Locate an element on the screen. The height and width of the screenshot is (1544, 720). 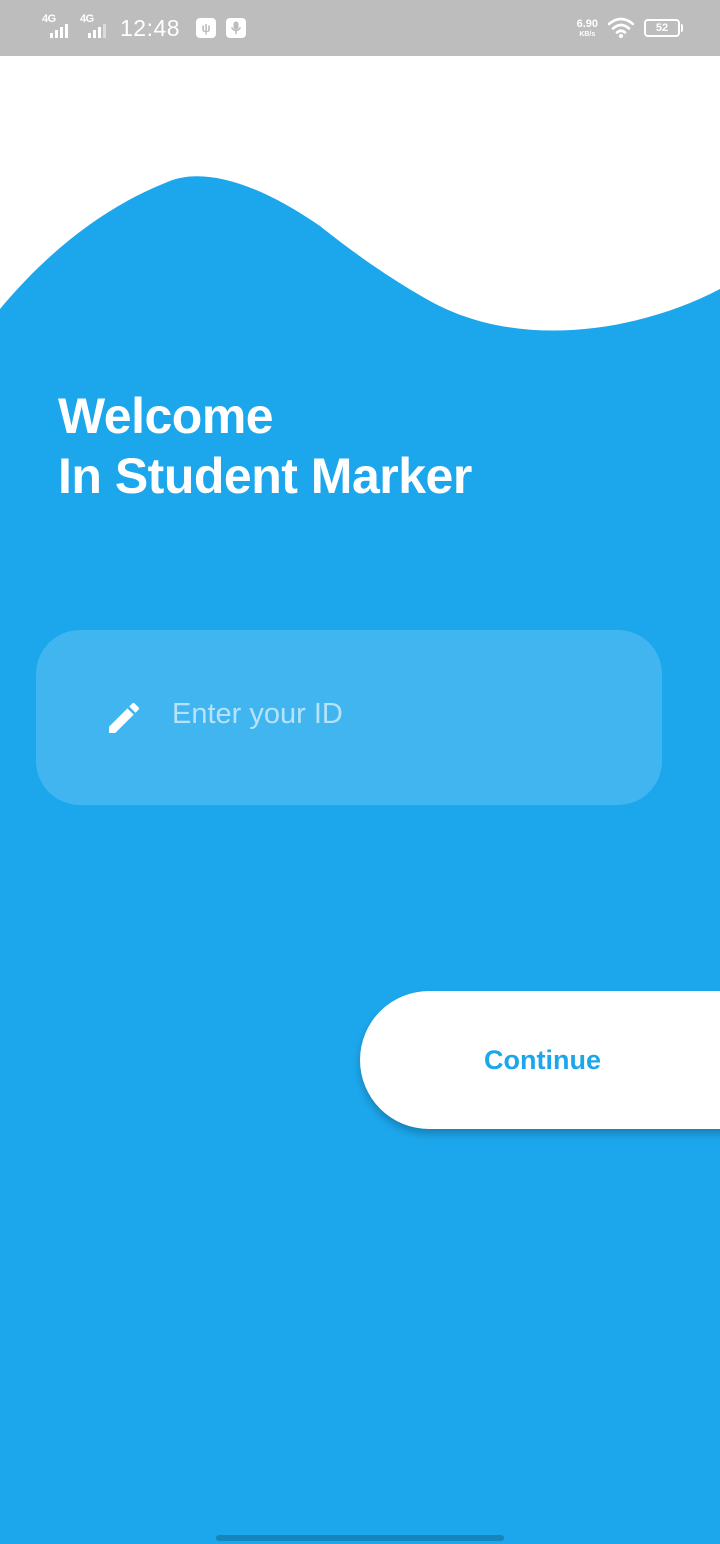
continue-button: Continue is located at coordinates (540, 1060).